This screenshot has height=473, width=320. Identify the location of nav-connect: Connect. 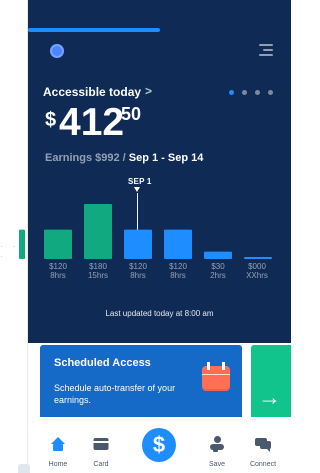
(263, 446).